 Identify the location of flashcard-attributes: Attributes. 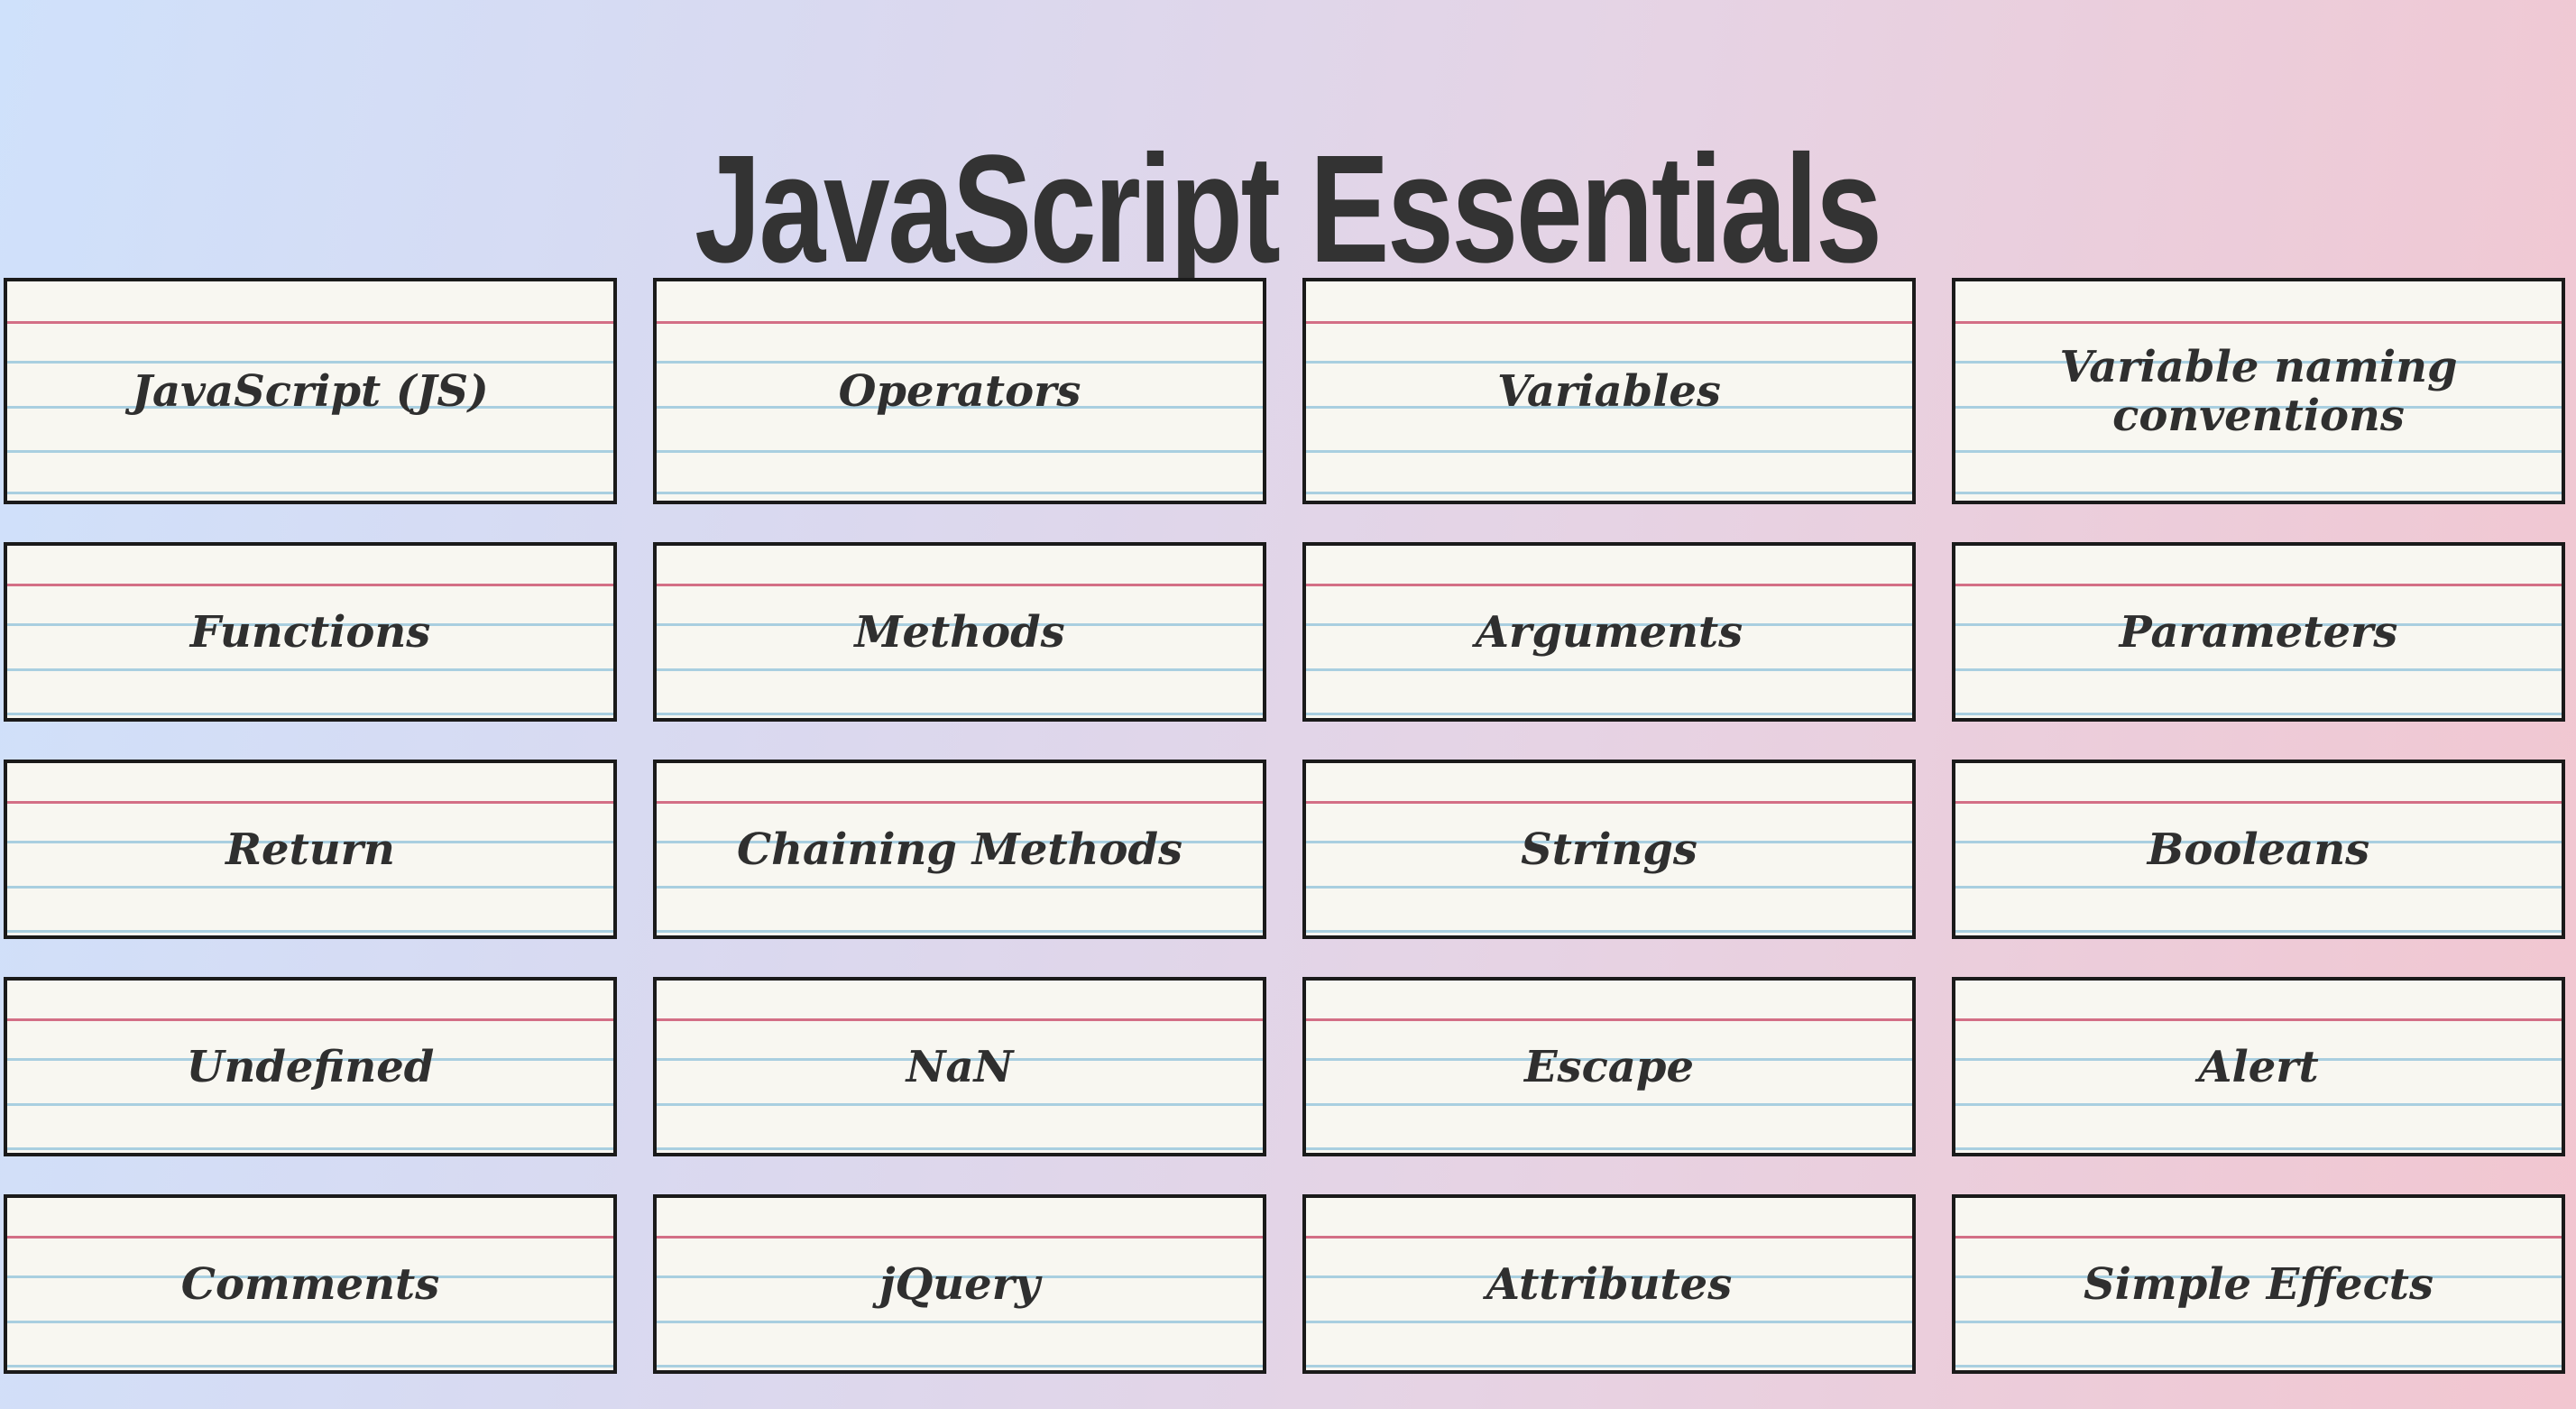
(1609, 1284).